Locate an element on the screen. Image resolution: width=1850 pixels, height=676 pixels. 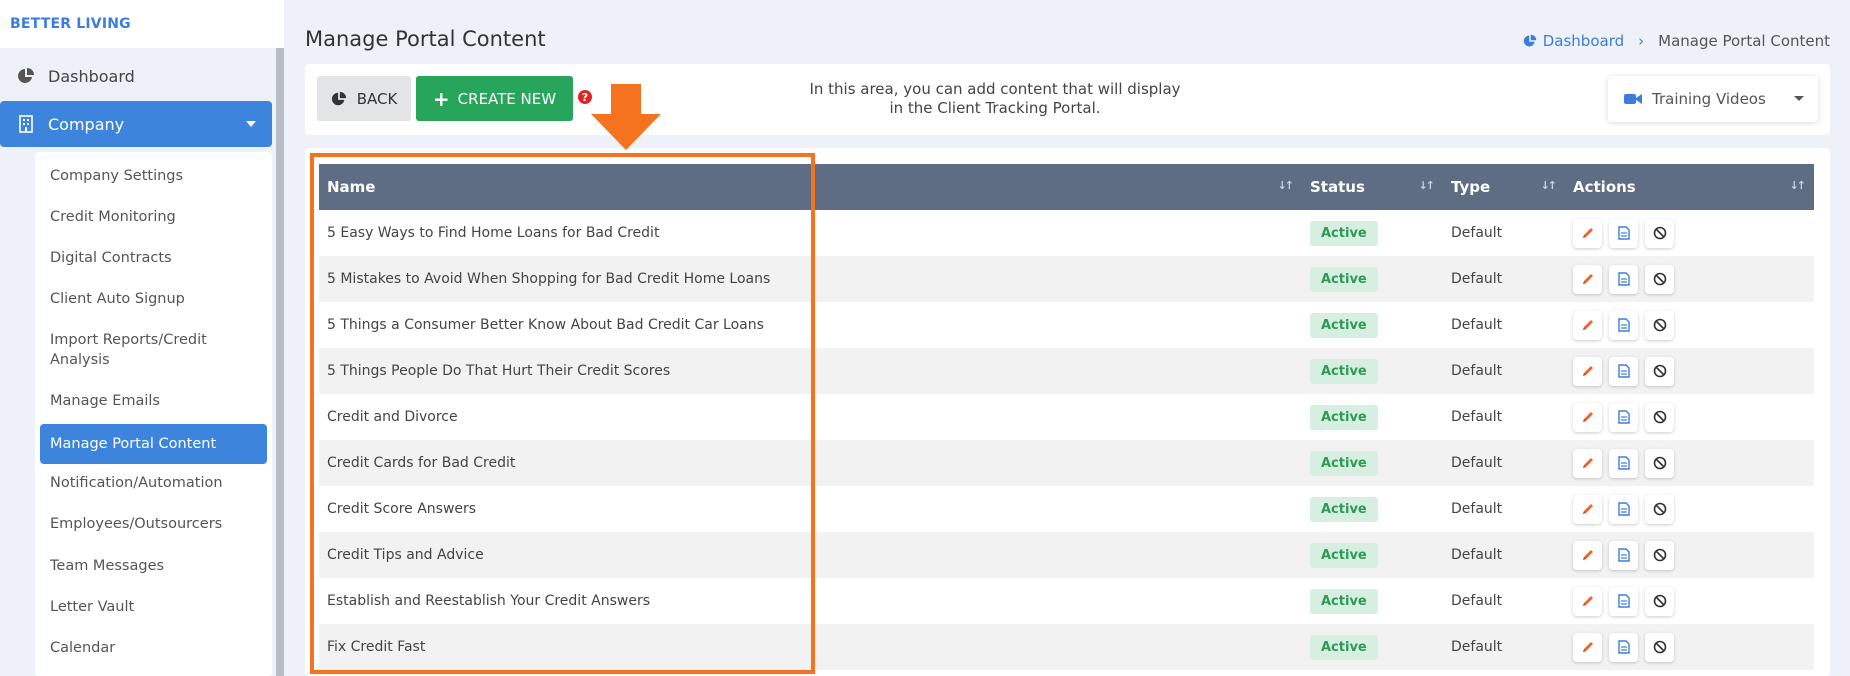
submenu-digital-contracts: Digital Contracts is located at coordinates (153, 258).